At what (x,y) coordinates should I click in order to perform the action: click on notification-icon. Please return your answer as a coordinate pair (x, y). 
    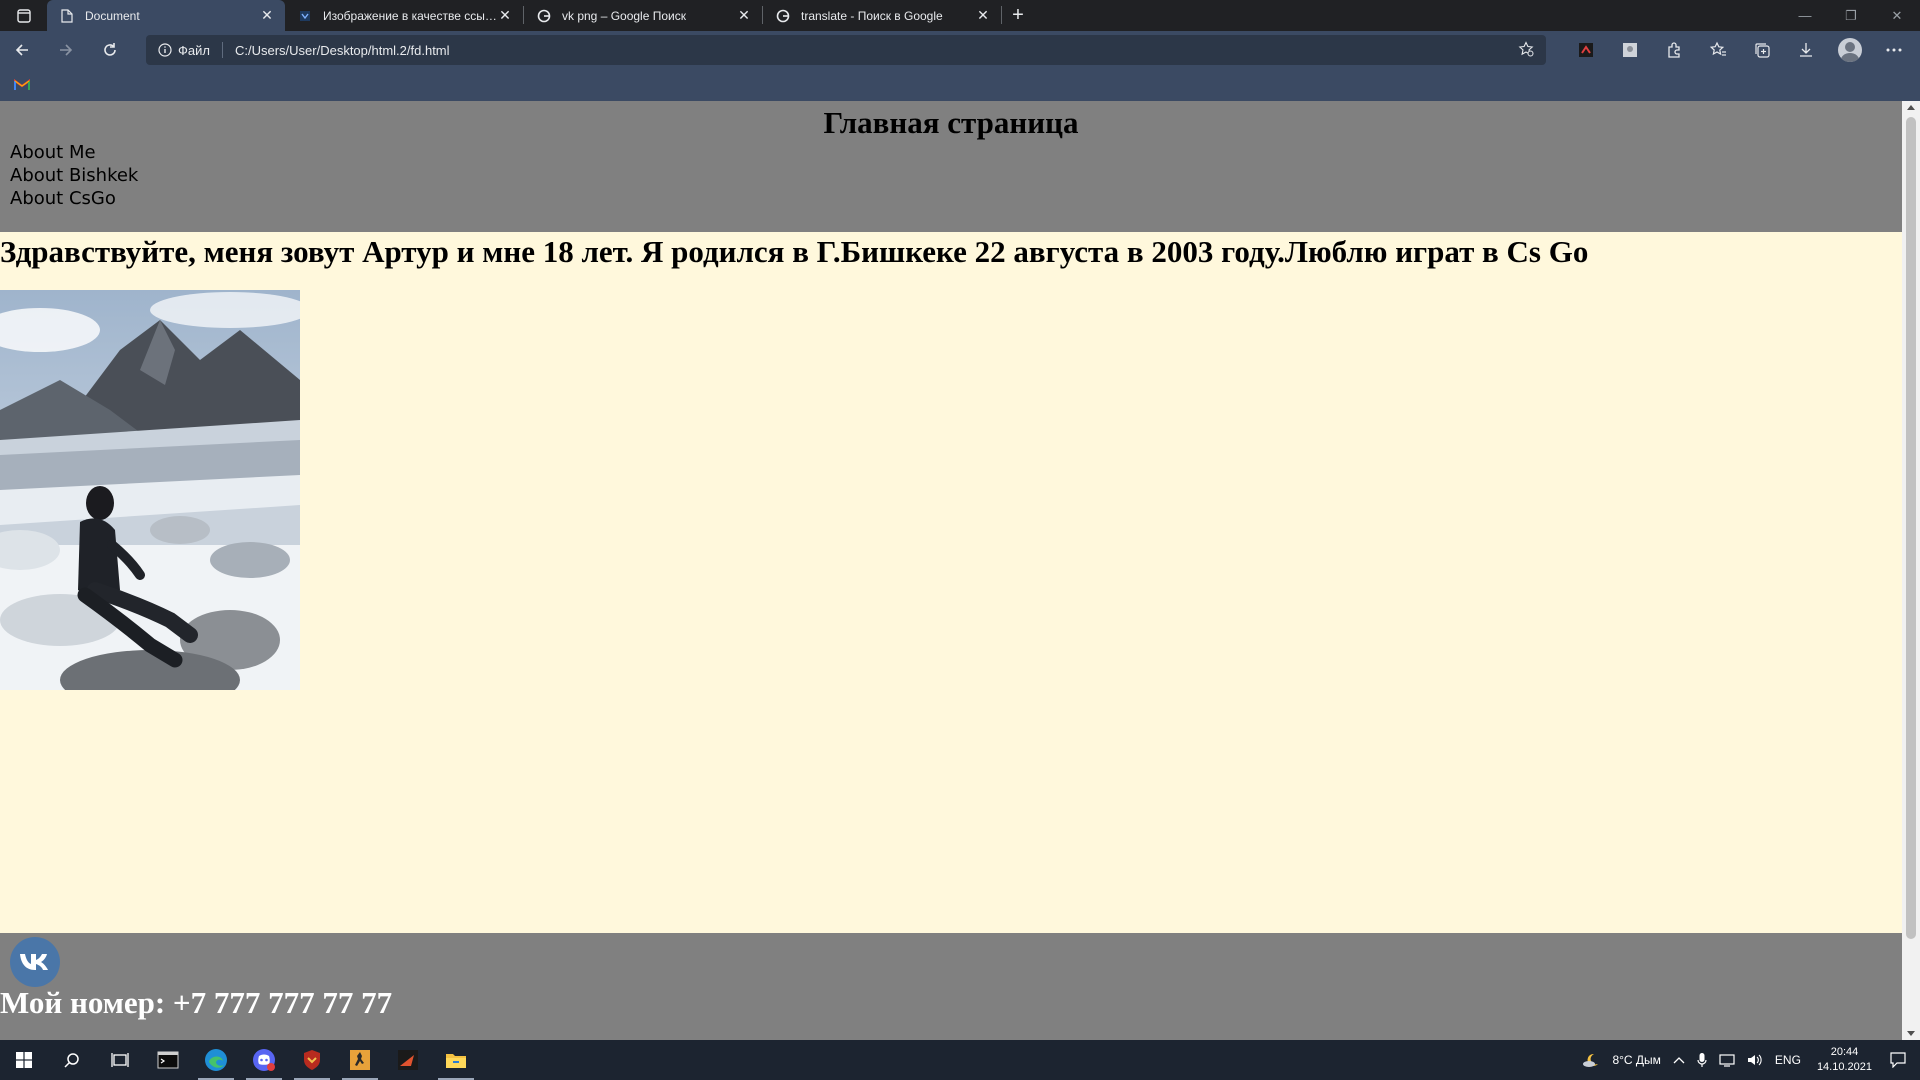
    Looking at the image, I should click on (1898, 1060).